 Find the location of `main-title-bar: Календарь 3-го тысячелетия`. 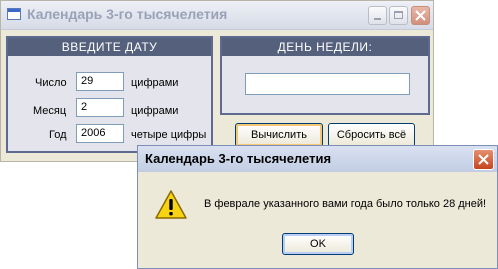

main-title-bar: Календарь 3-го тысячелетия is located at coordinates (217, 15).